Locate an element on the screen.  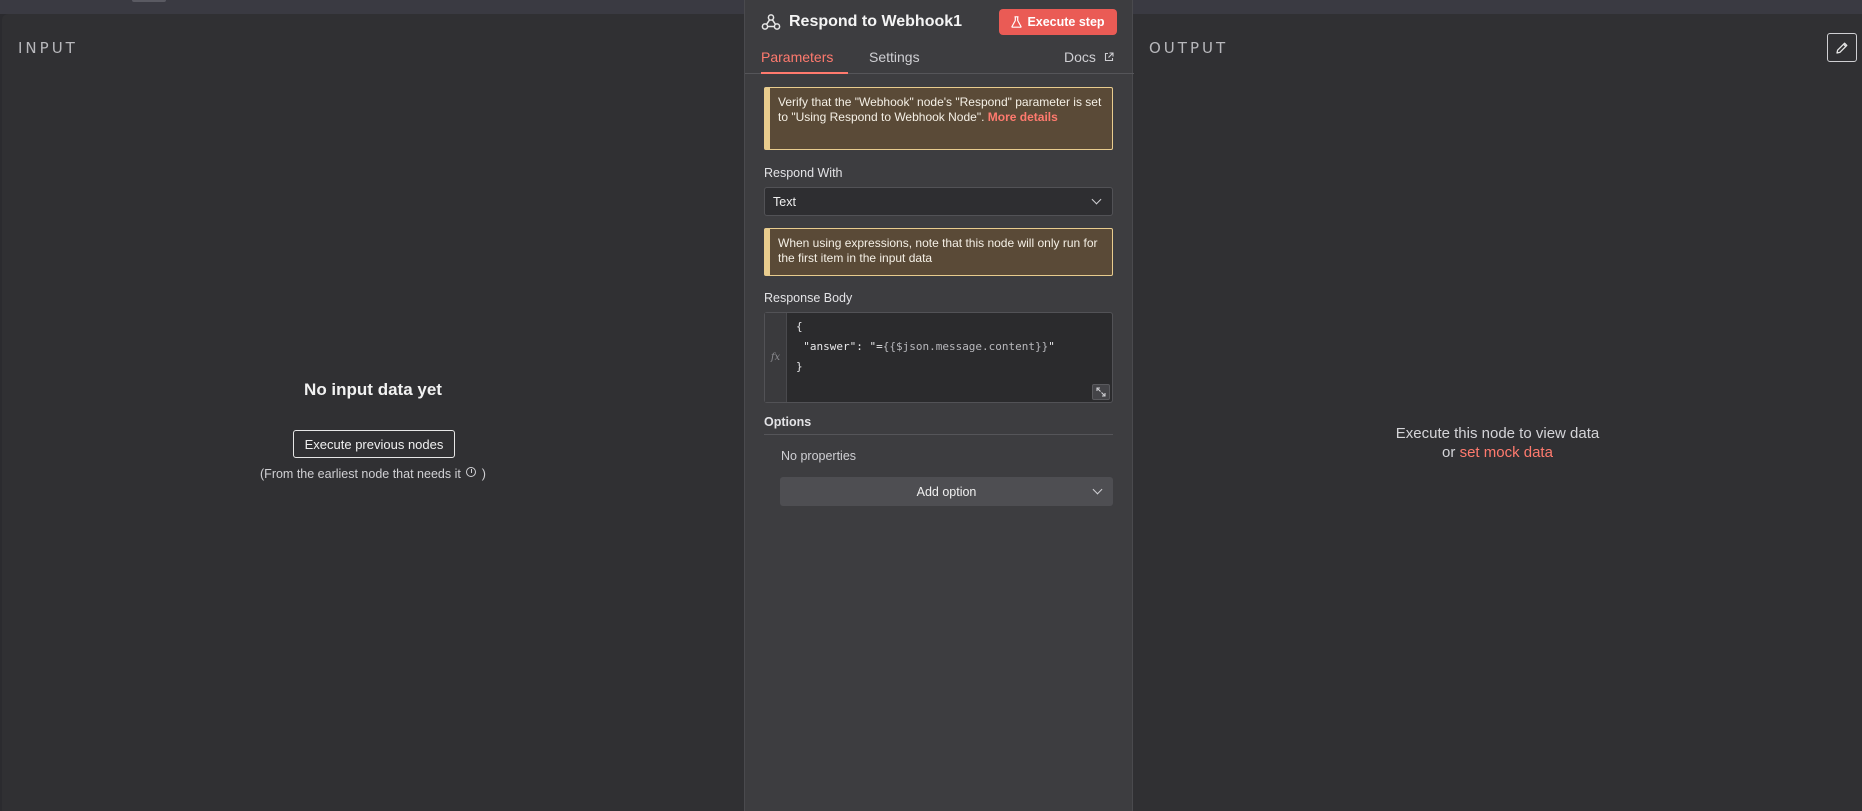
expand-icon is located at coordinates (1101, 392).